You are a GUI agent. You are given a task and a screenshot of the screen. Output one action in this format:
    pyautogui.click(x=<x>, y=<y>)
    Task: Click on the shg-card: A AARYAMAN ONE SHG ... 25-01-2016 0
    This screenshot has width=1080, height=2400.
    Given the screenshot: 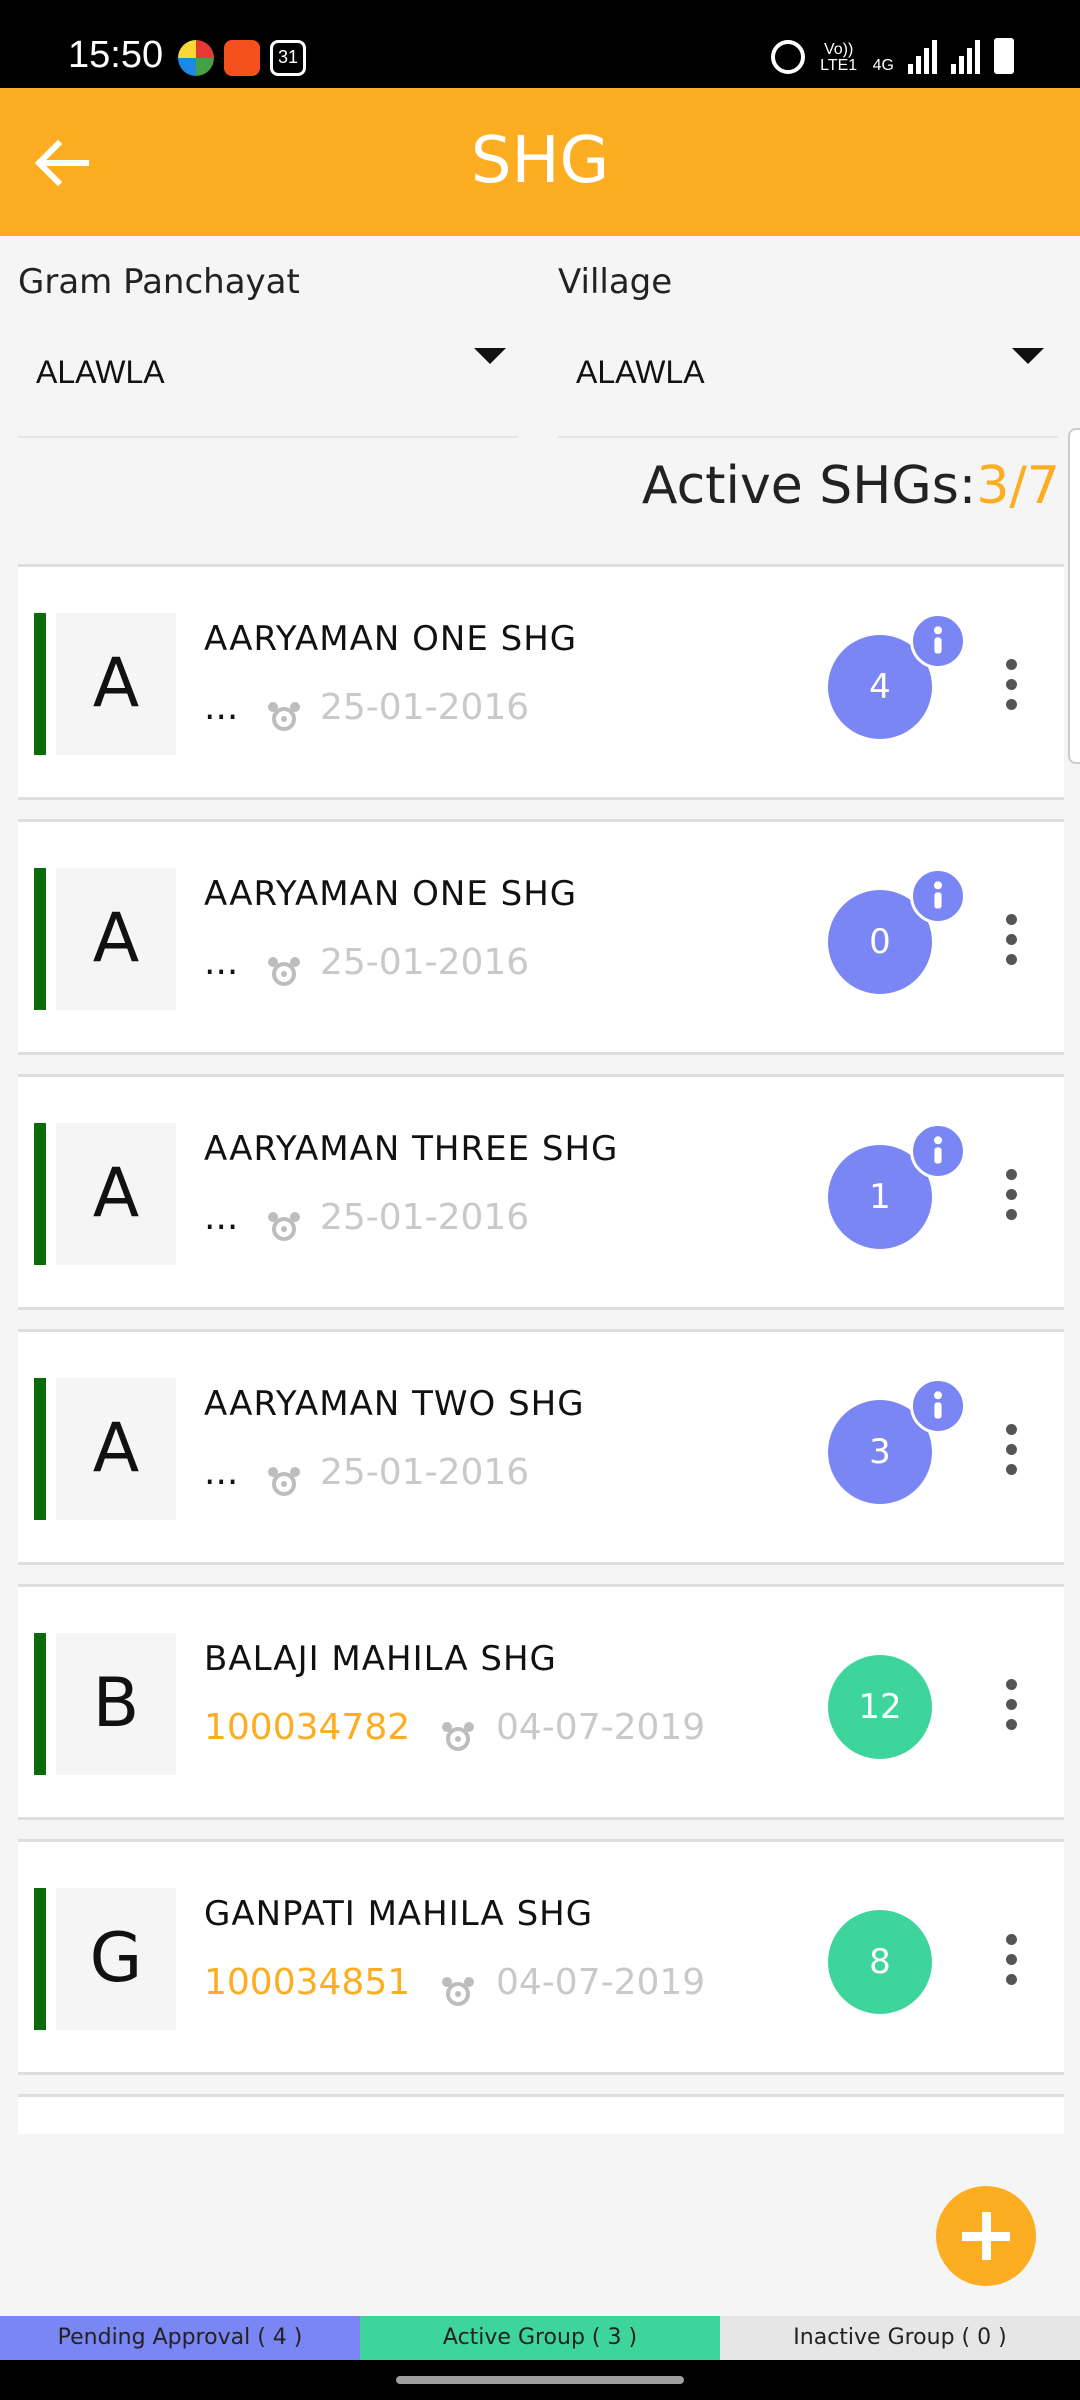 What is the action you would take?
    pyautogui.click(x=541, y=937)
    